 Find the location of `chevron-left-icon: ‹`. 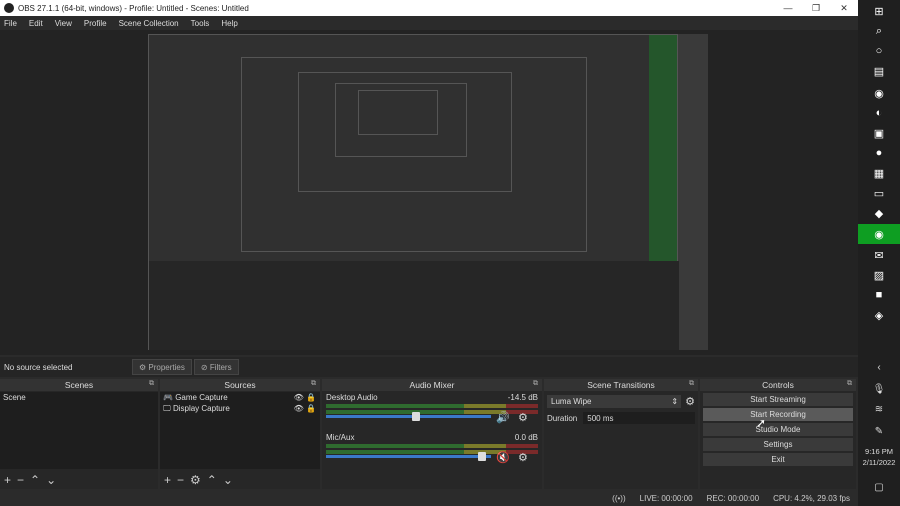

chevron-left-icon: ‹ is located at coordinates (879, 367).